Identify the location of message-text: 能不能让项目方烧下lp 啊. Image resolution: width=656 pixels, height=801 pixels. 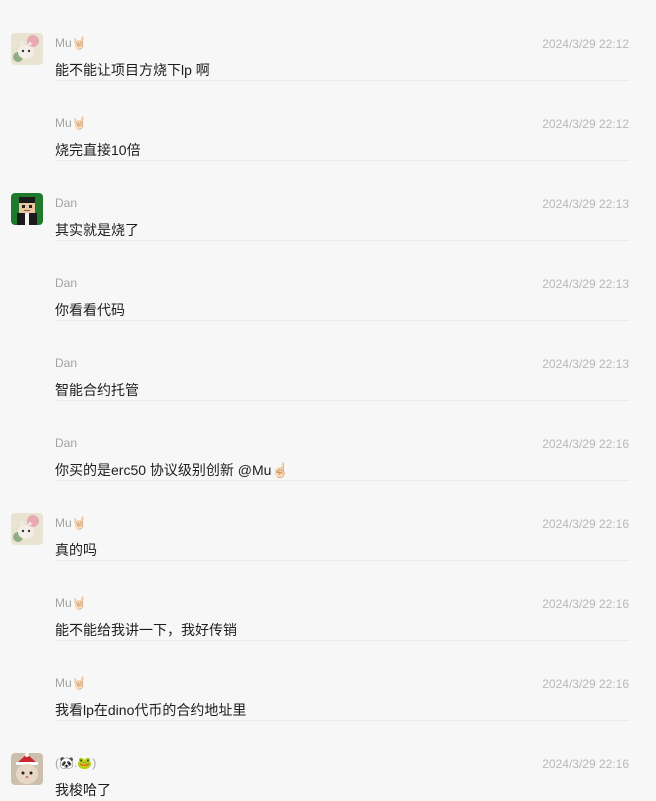
(132, 70).